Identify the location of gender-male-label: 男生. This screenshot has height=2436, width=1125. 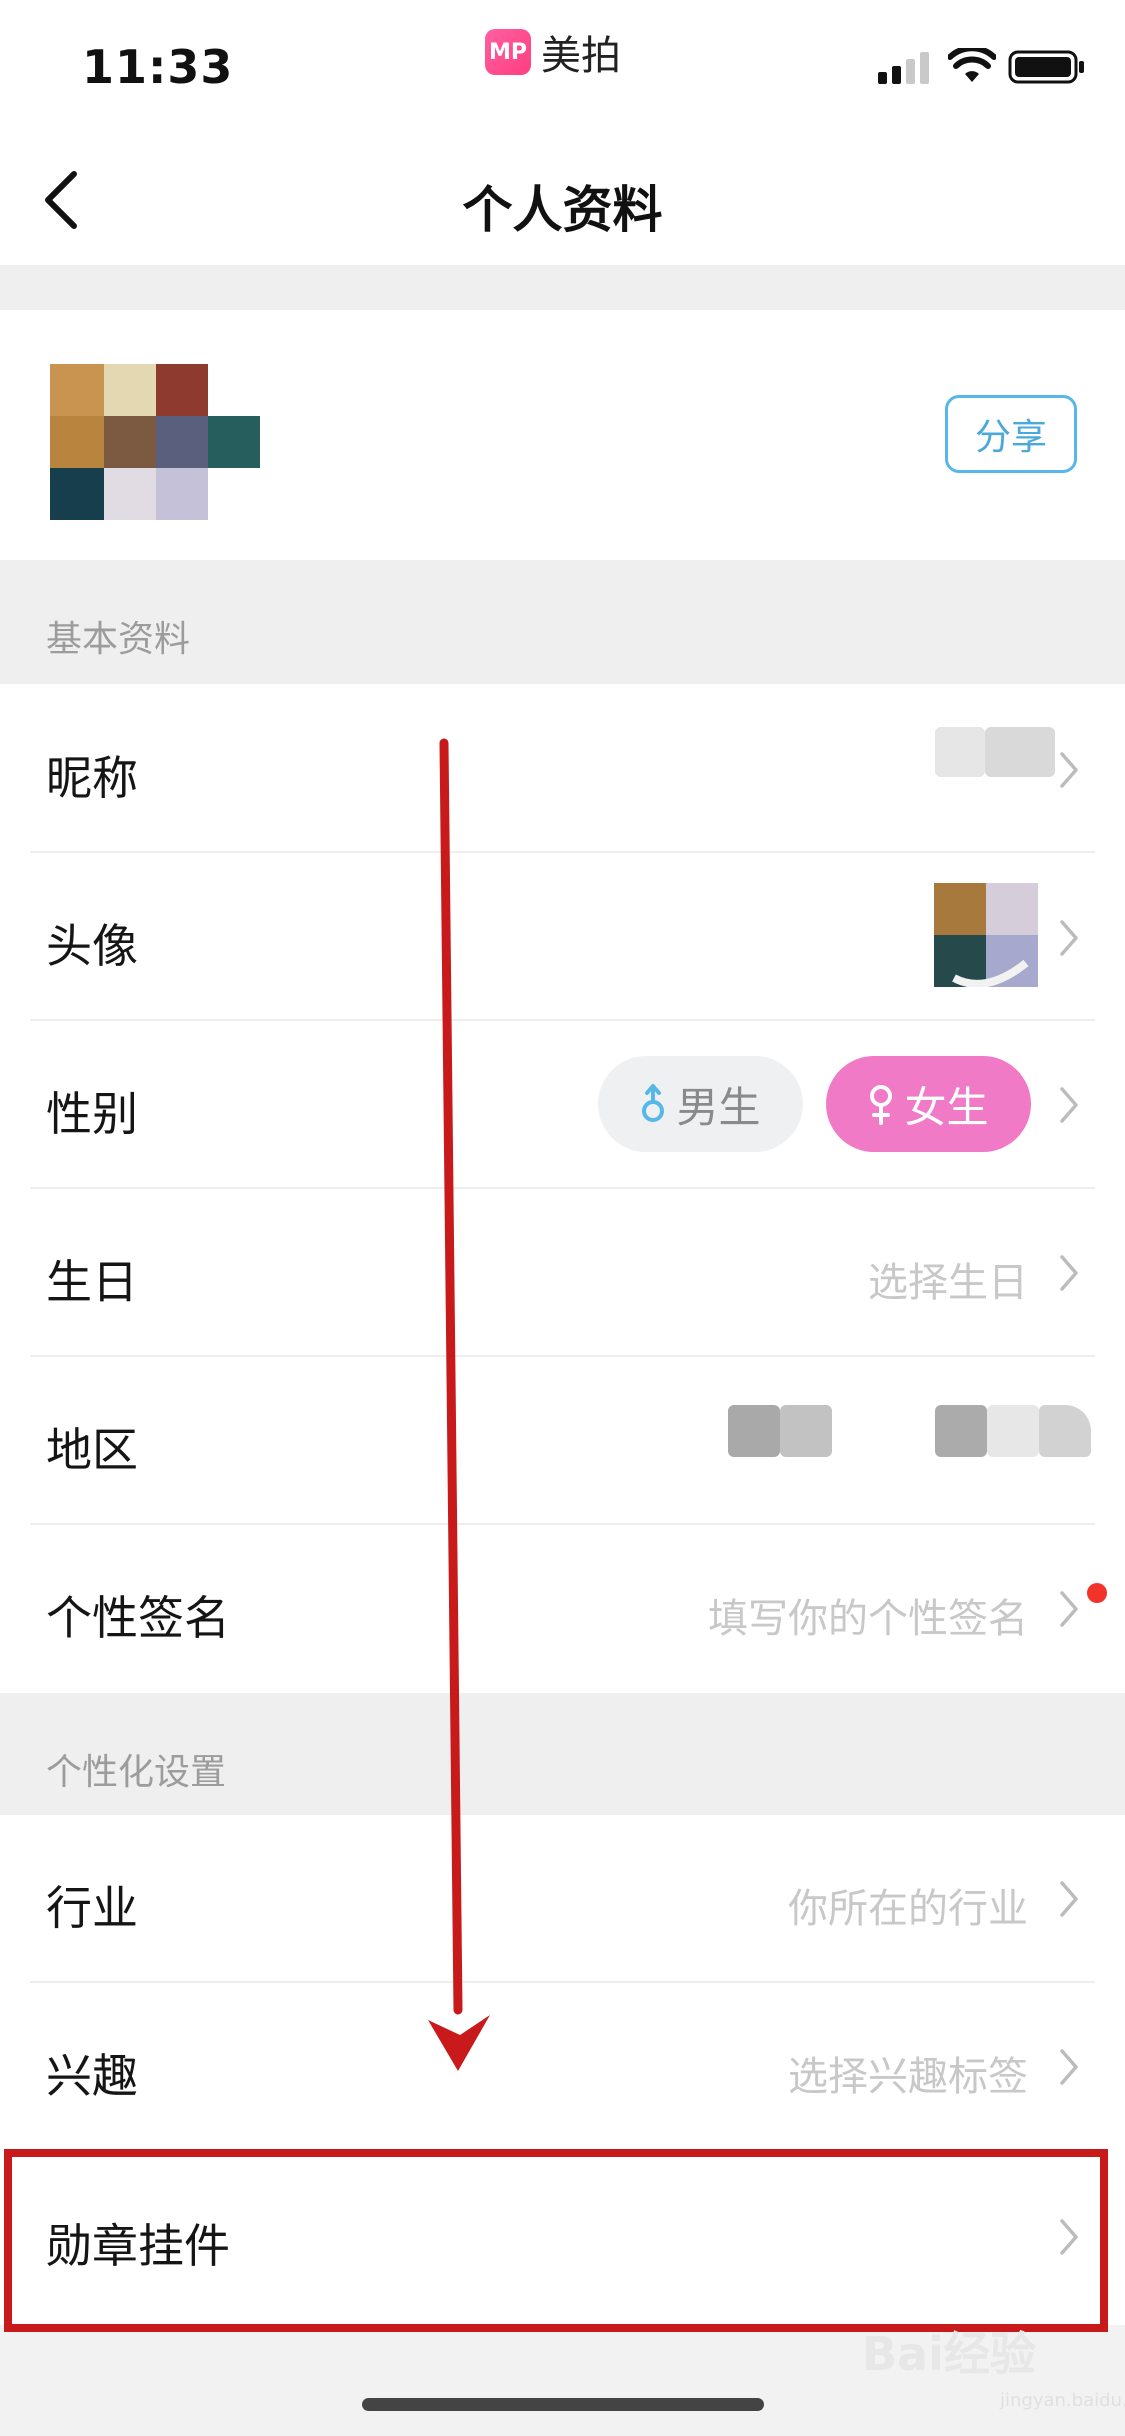
(718, 1107).